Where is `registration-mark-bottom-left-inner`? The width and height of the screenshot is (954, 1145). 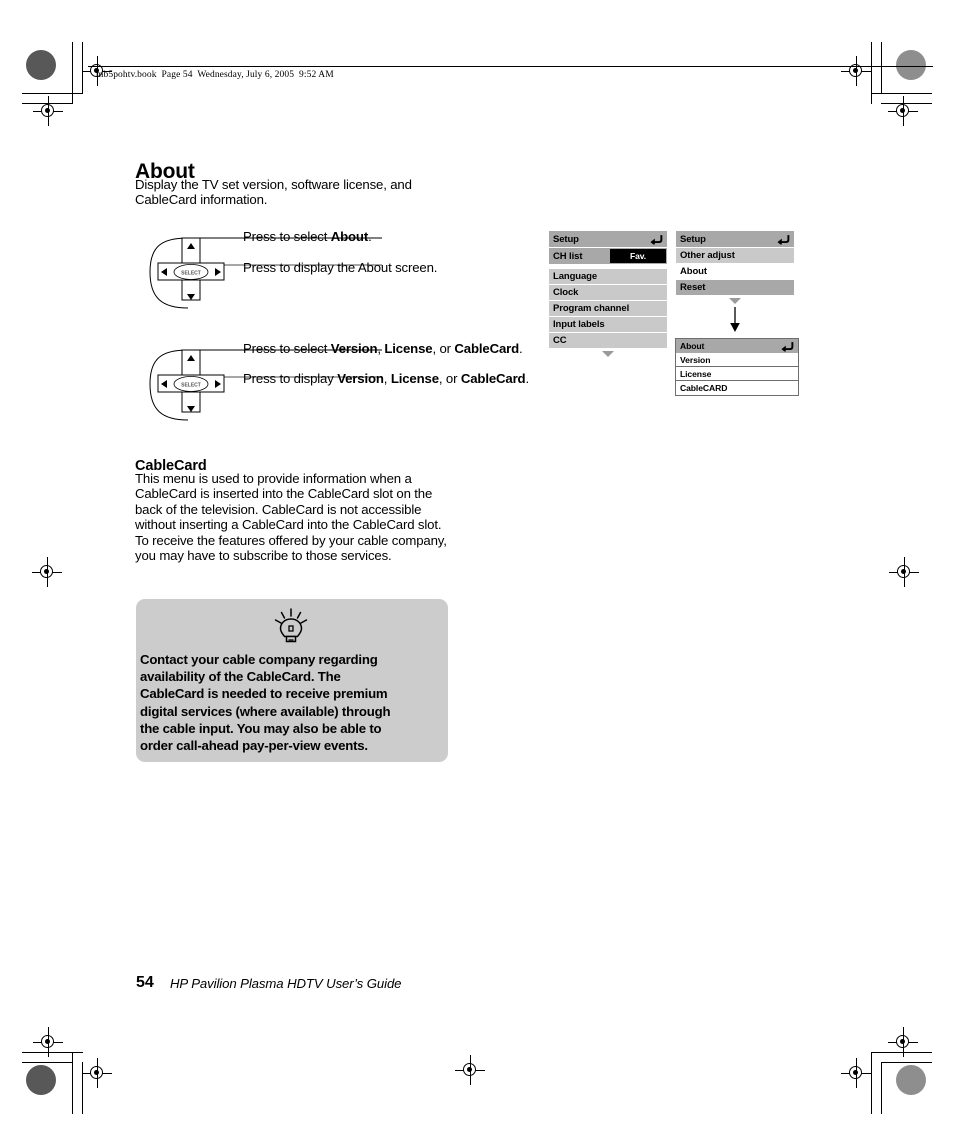
registration-mark-bottom-left-inner is located at coordinates (48, 1042).